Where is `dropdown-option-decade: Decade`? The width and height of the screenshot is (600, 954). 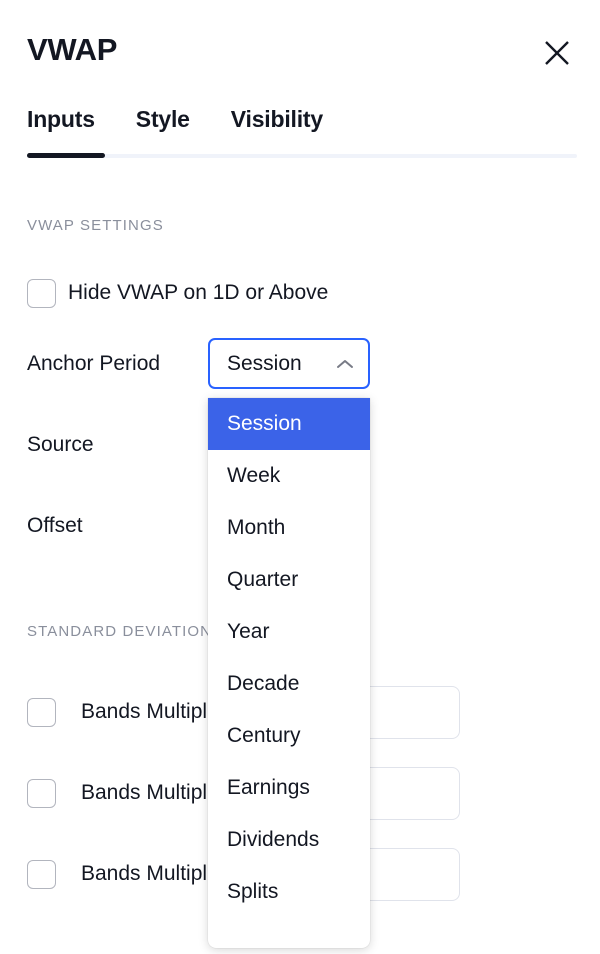
dropdown-option-decade: Decade is located at coordinates (289, 684).